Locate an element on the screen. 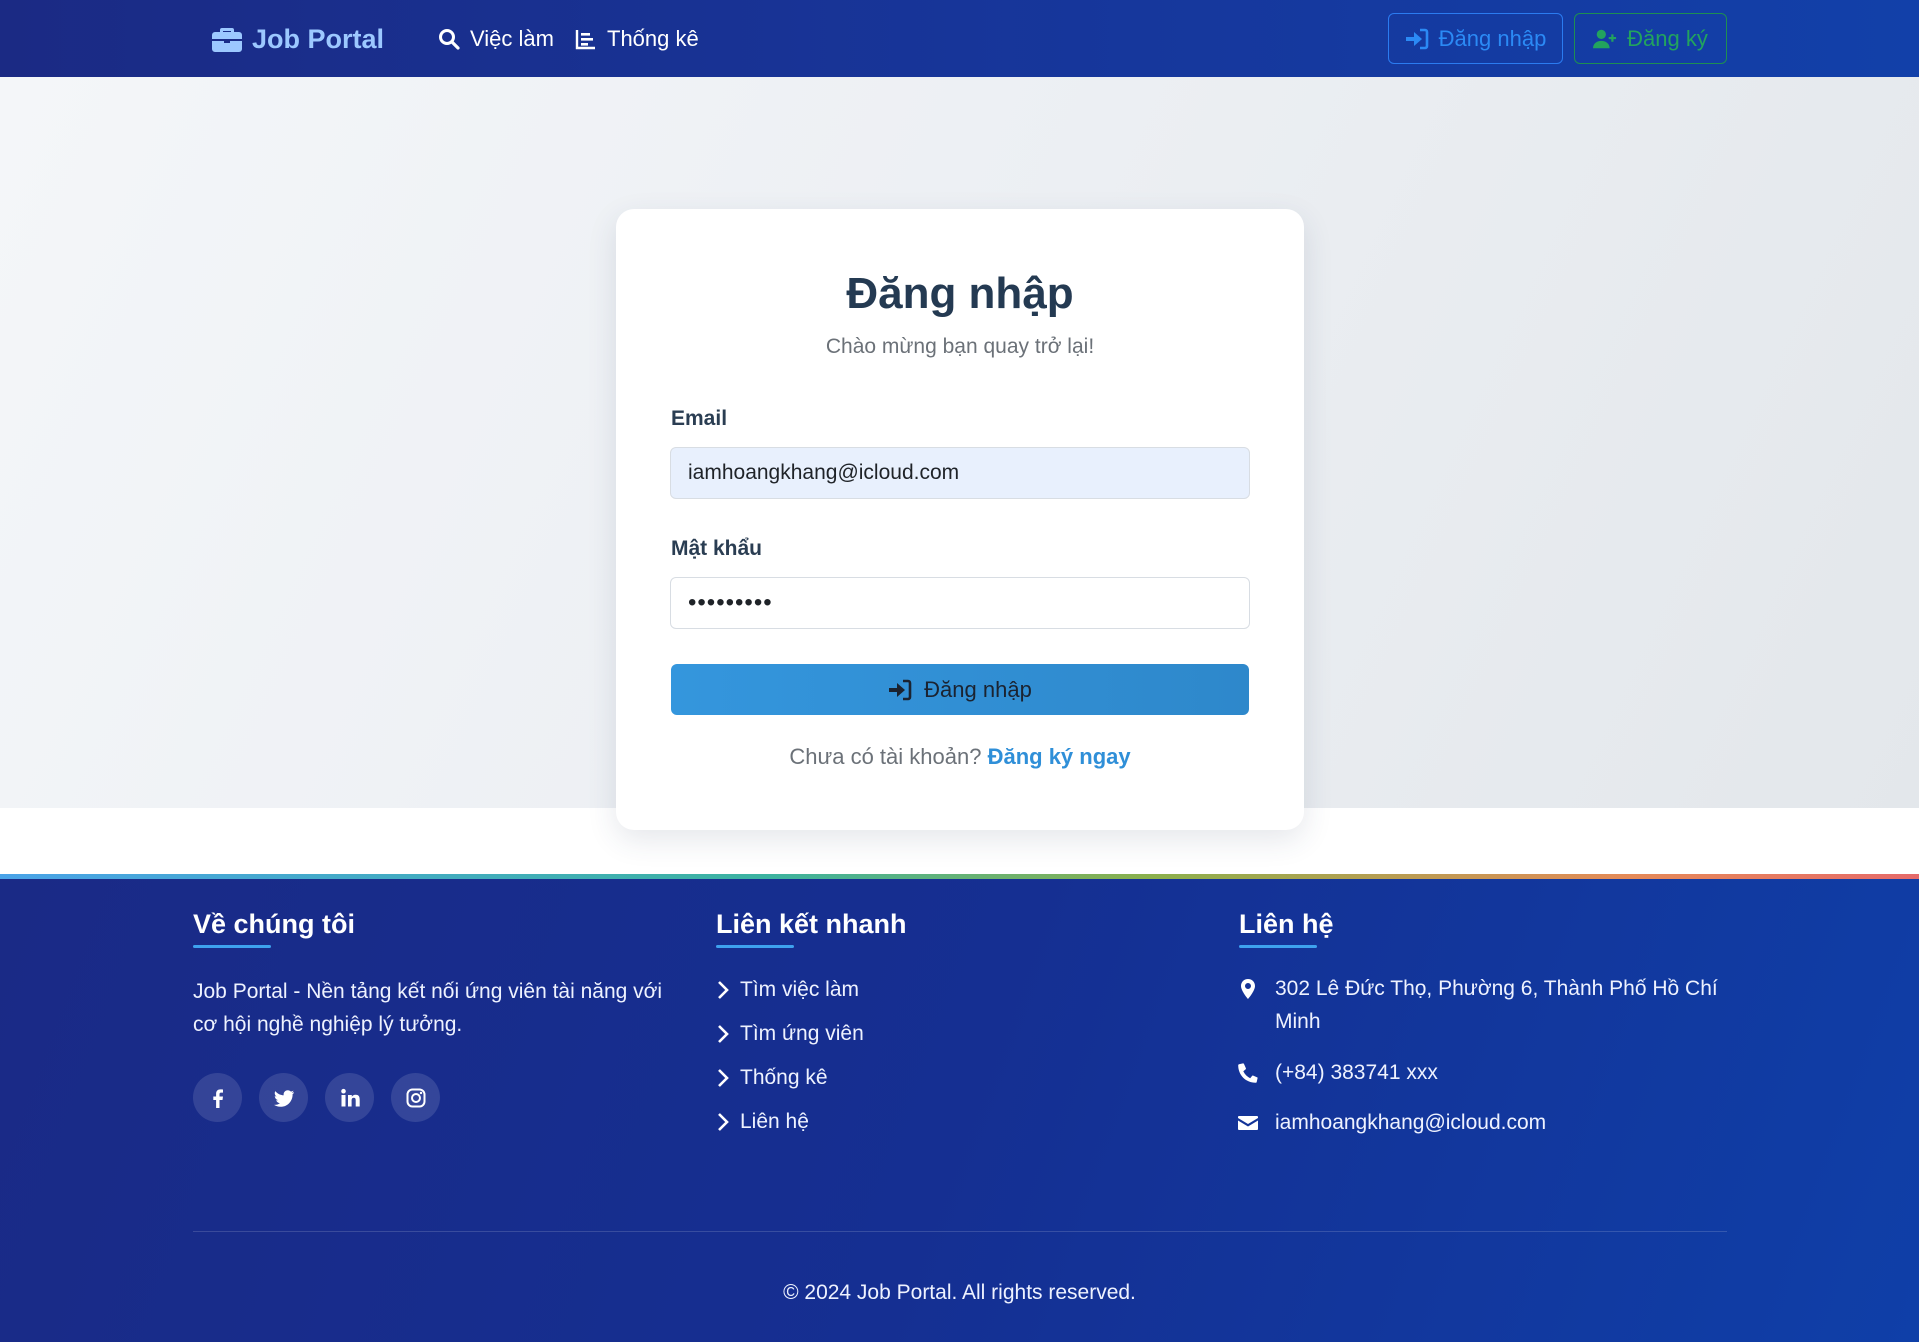 This screenshot has width=1919, height=1342. email-field: iamhoangkhang@icloud.com is located at coordinates (960, 473).